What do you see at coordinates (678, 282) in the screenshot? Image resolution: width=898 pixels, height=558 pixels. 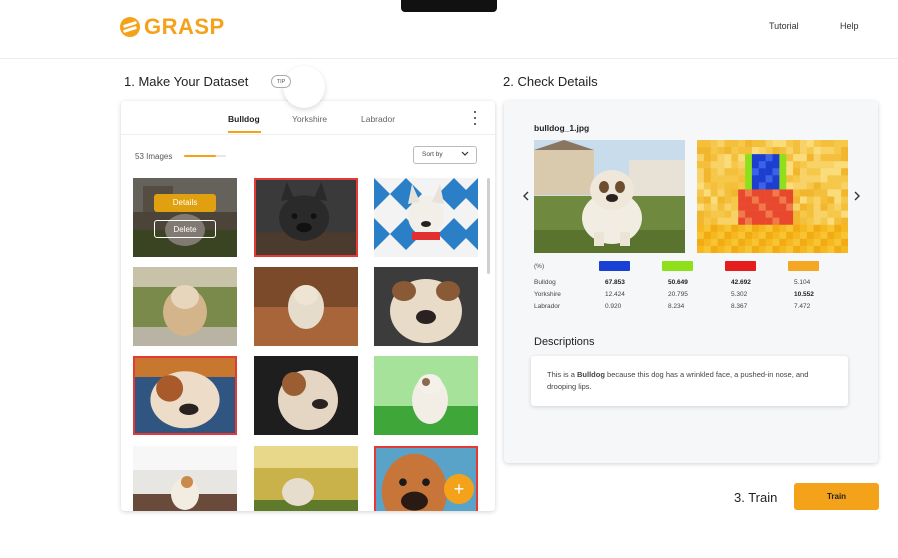 I see `score-cell: 50.649` at bounding box center [678, 282].